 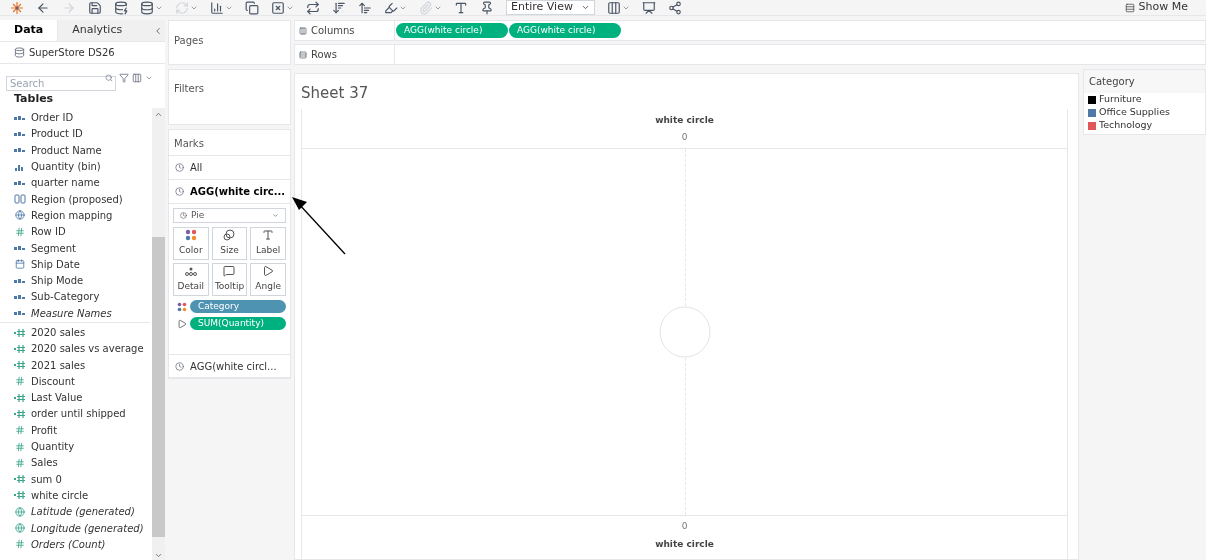 I want to click on field-name: 2021 sales, so click(x=58, y=365).